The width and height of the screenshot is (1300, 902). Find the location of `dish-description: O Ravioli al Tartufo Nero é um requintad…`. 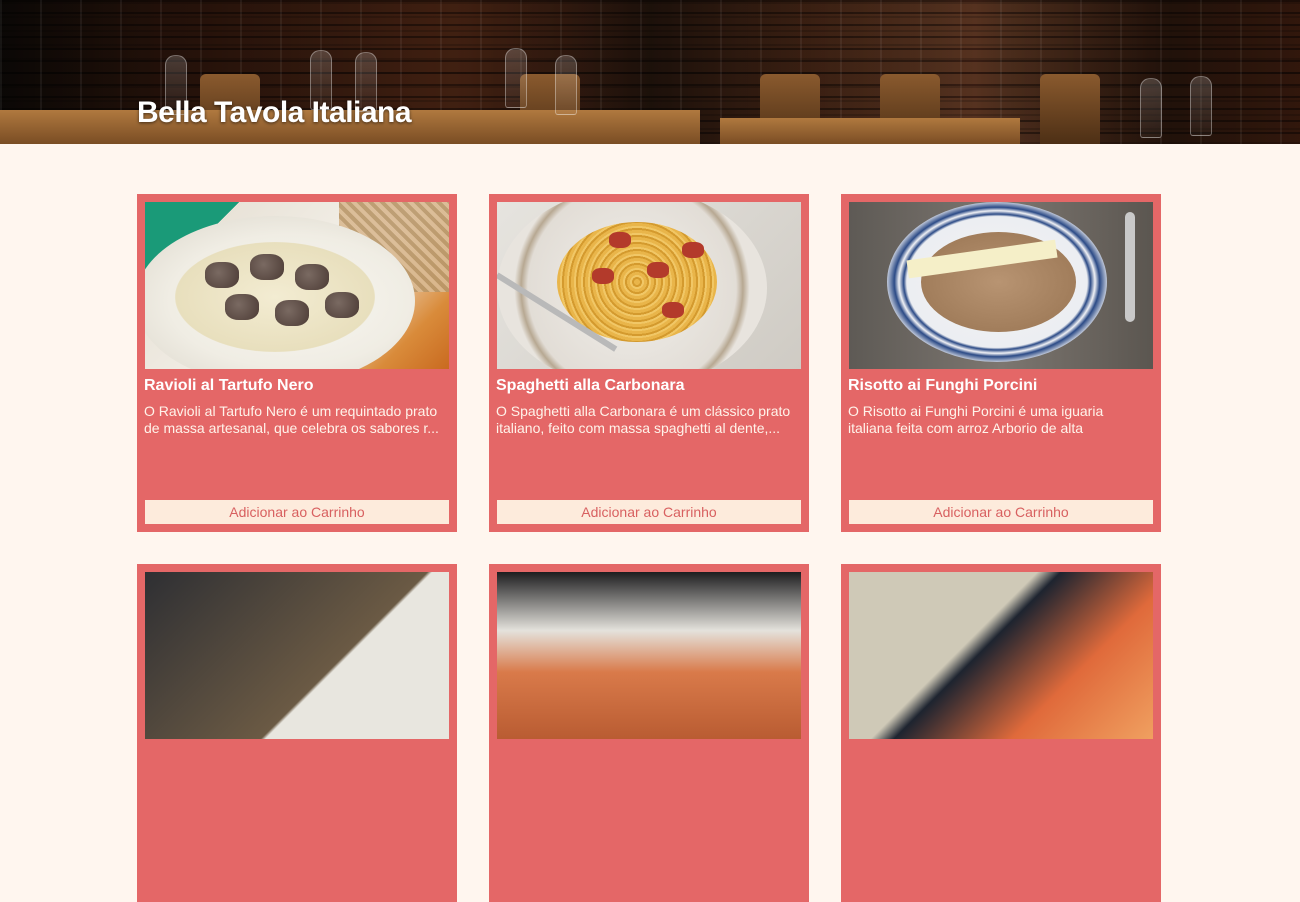

dish-description: O Ravioli al Tartufo Nero é um requintad… is located at coordinates (291, 419).